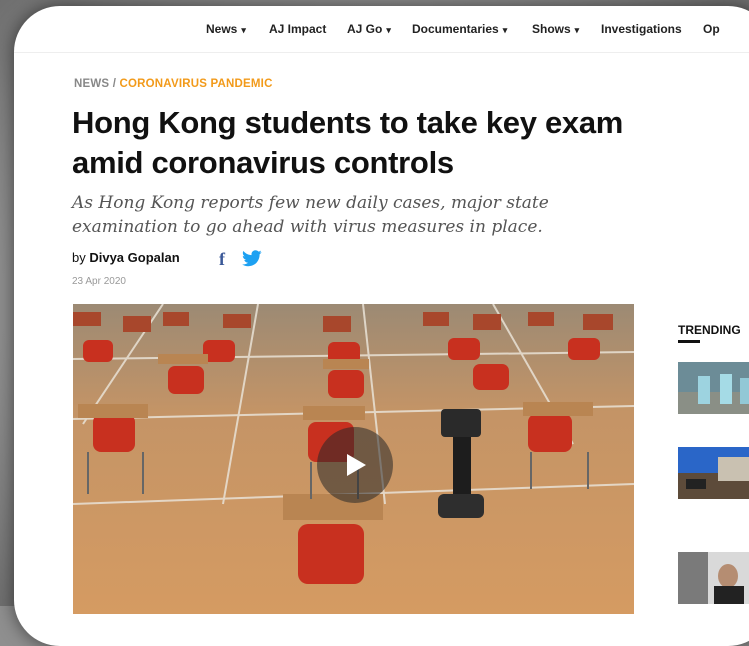  I want to click on publish-date: 23 Apr 2020, so click(99, 281).